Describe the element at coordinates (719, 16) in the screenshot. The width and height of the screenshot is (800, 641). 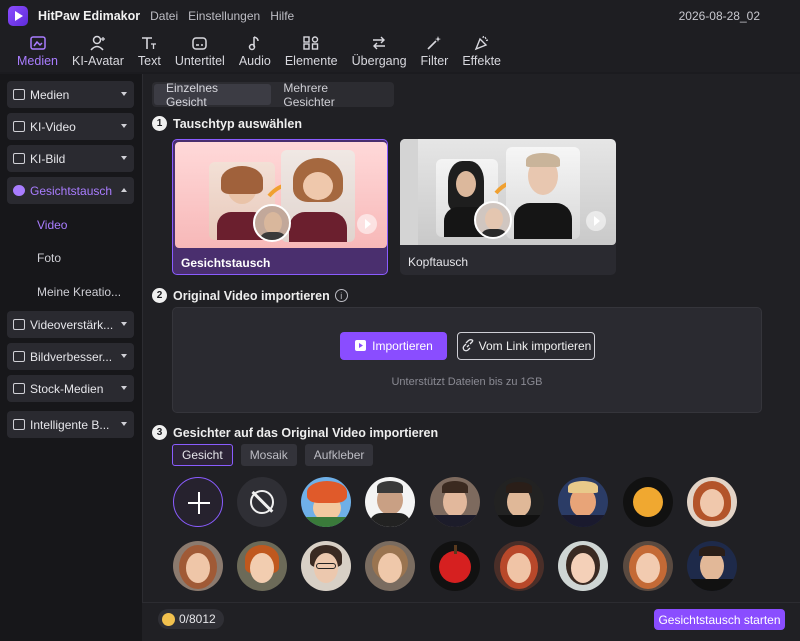
I see `project-title: 2026-08-28_02` at that location.